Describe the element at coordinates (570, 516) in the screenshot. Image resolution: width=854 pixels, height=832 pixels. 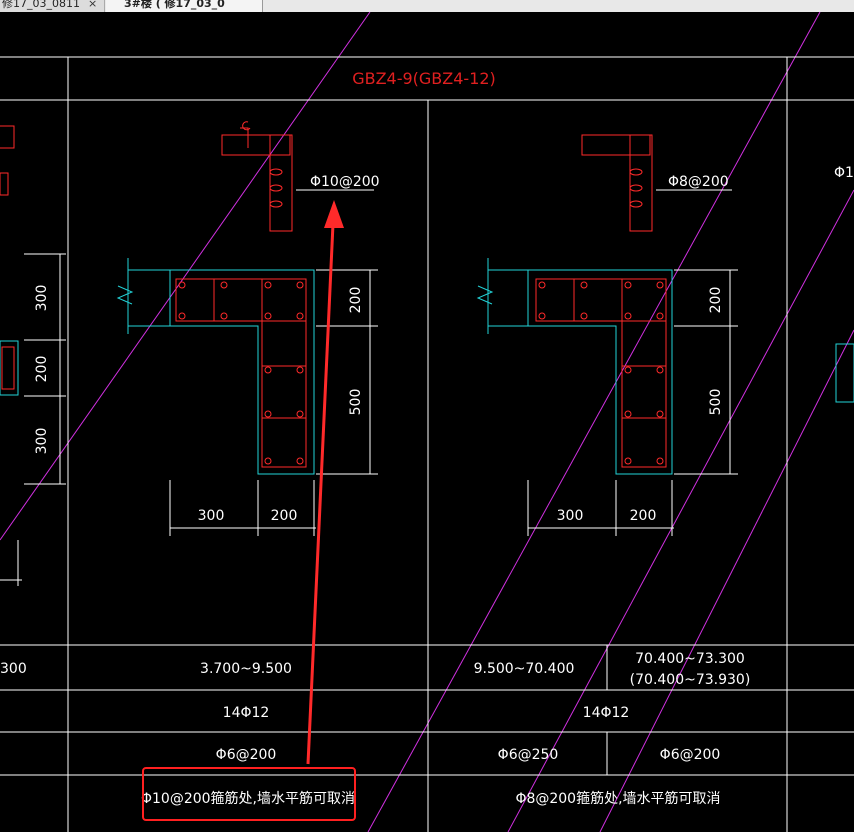
I see `right-dim-h: 300` at that location.